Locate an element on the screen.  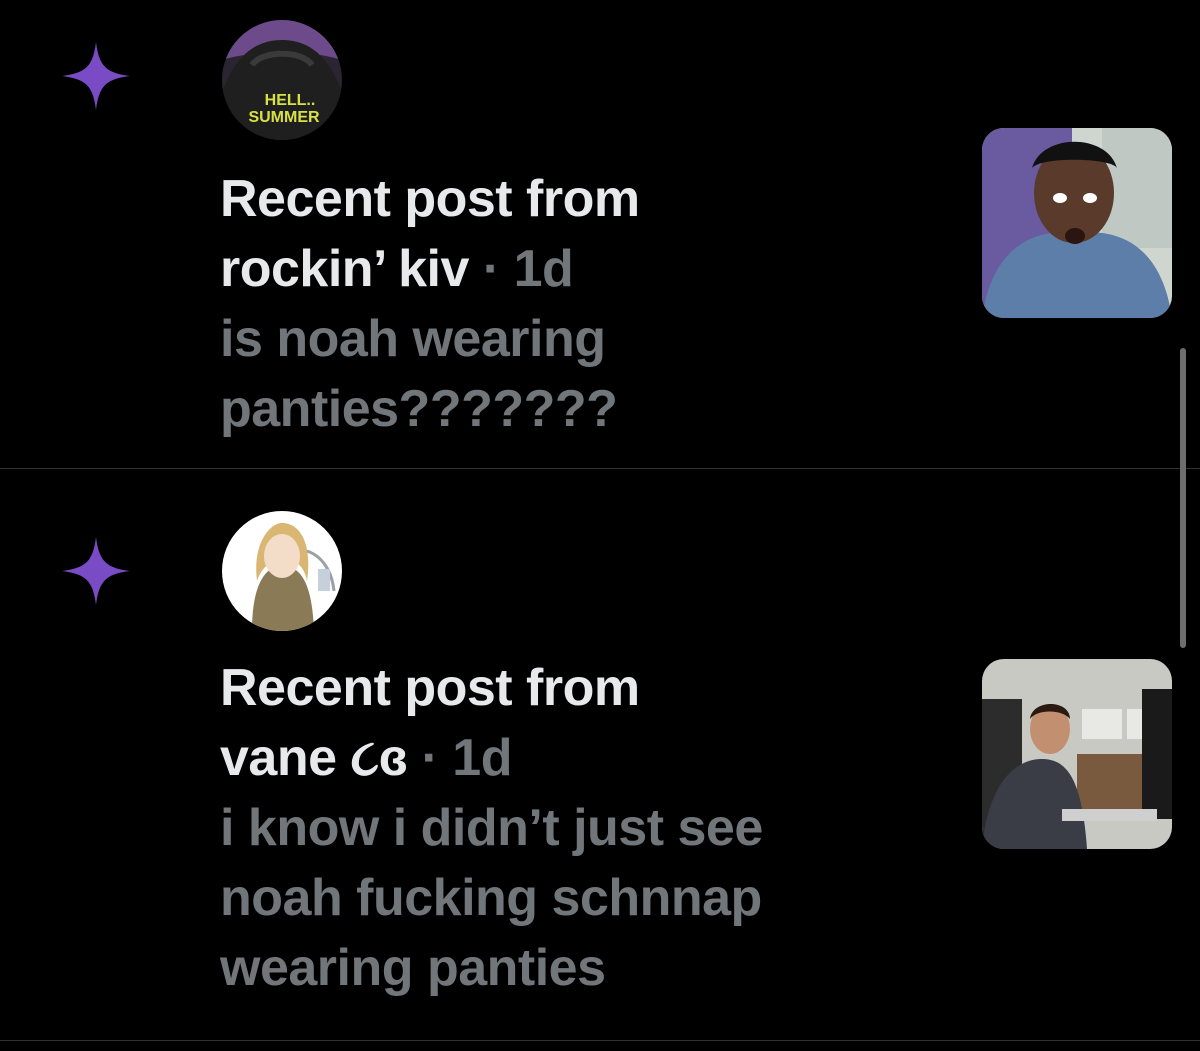
post-text-line: i know i didn’t just see is located at coordinates (491, 828).